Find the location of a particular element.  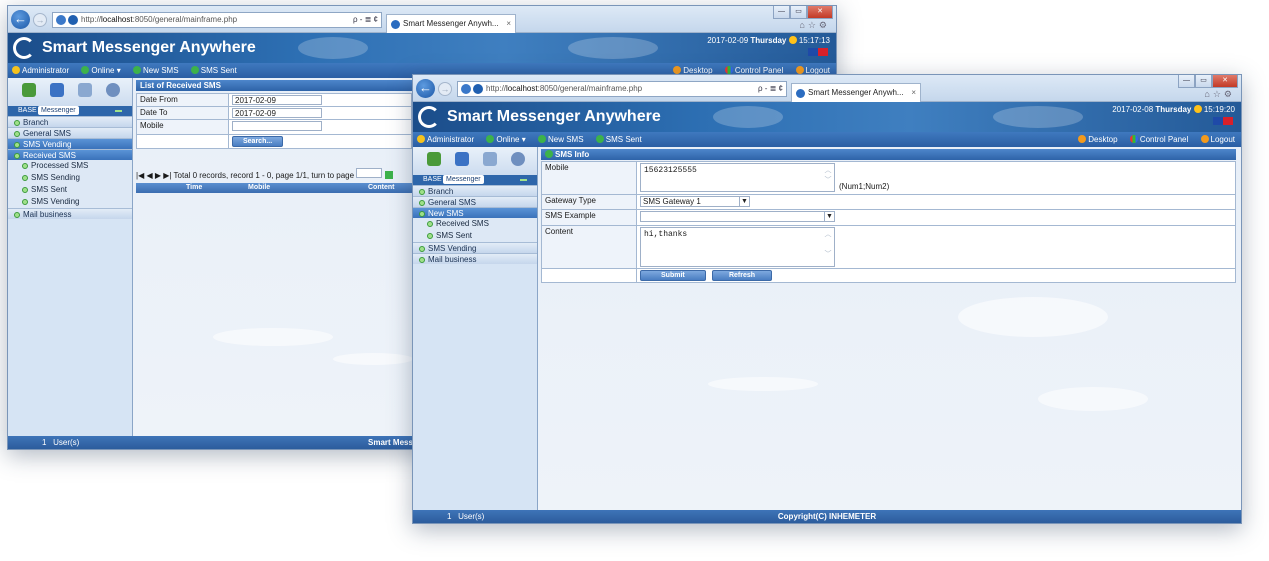

date-from-input: 2017-02-09 is located at coordinates (277, 100).